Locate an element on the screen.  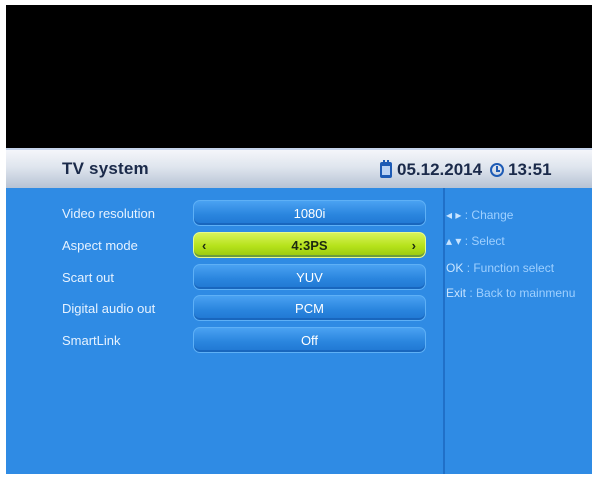
menu-header: TV system 05.12.2014 13:51 is located at coordinates (299, 168).